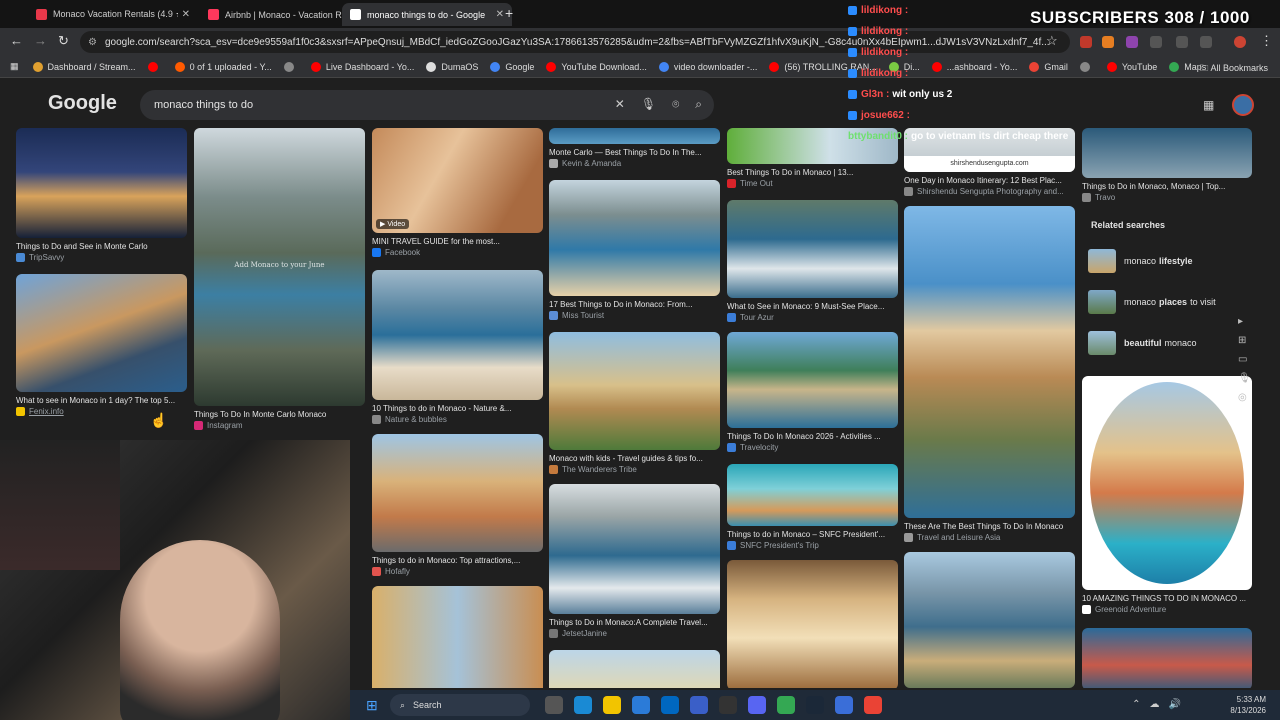 The image size is (1280, 720). I want to click on result-source: The Wanderers Tribe, so click(634, 469).